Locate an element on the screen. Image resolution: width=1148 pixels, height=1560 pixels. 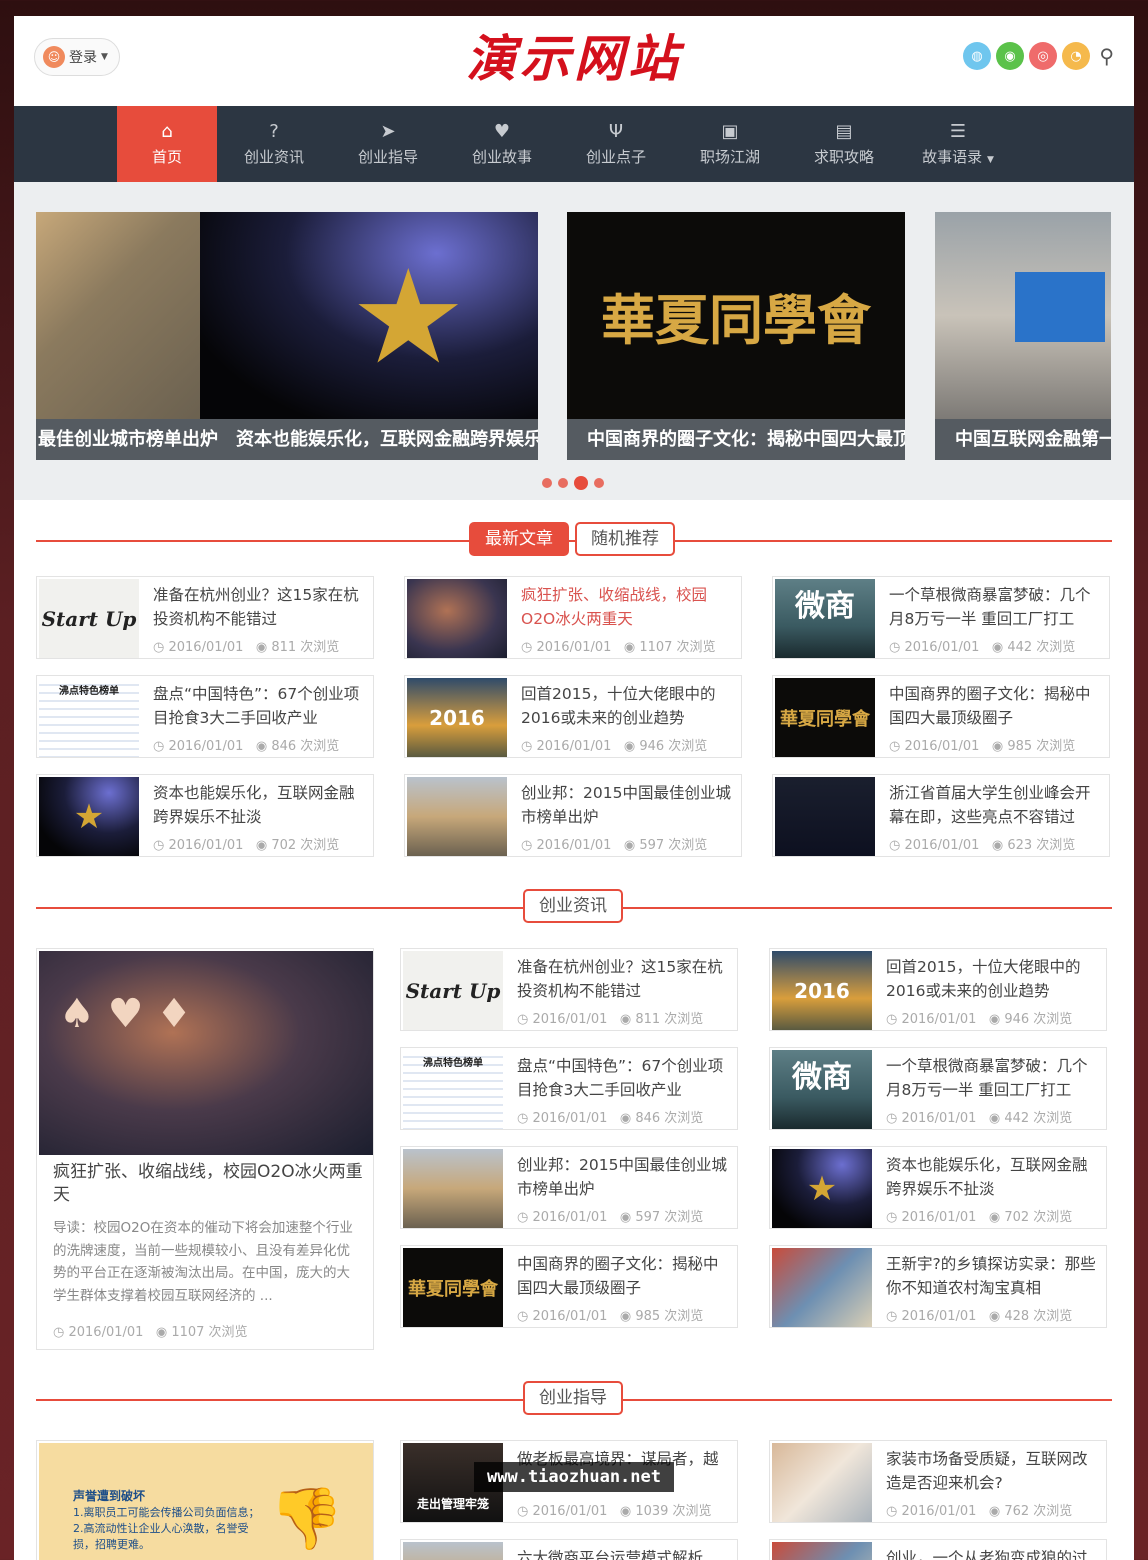
nav-item-quotes: ☰ 故事语录 ▼ is located at coordinates (958, 144).